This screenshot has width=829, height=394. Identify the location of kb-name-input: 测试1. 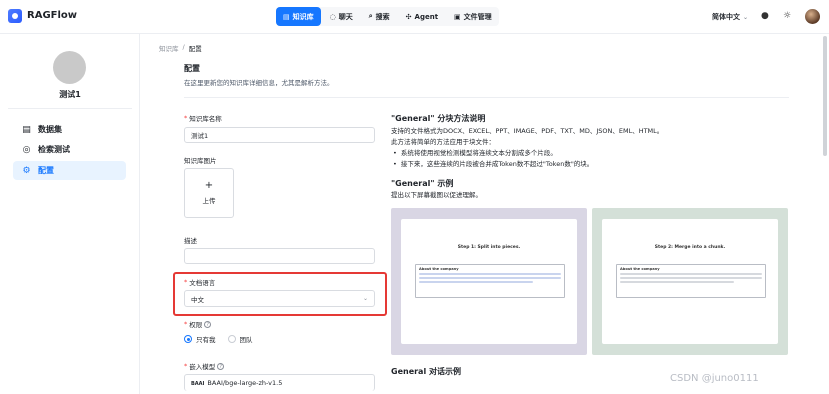
(279, 135).